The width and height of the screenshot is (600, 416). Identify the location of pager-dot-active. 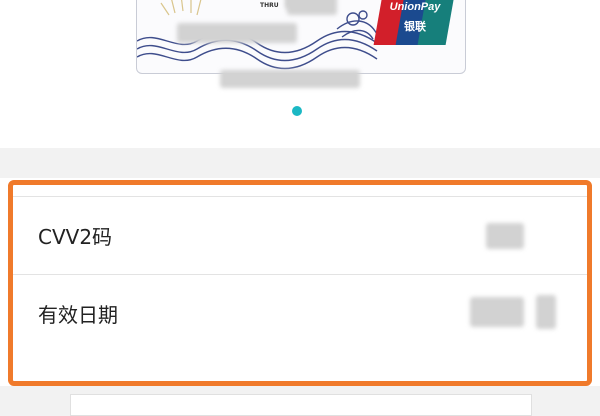
(297, 111).